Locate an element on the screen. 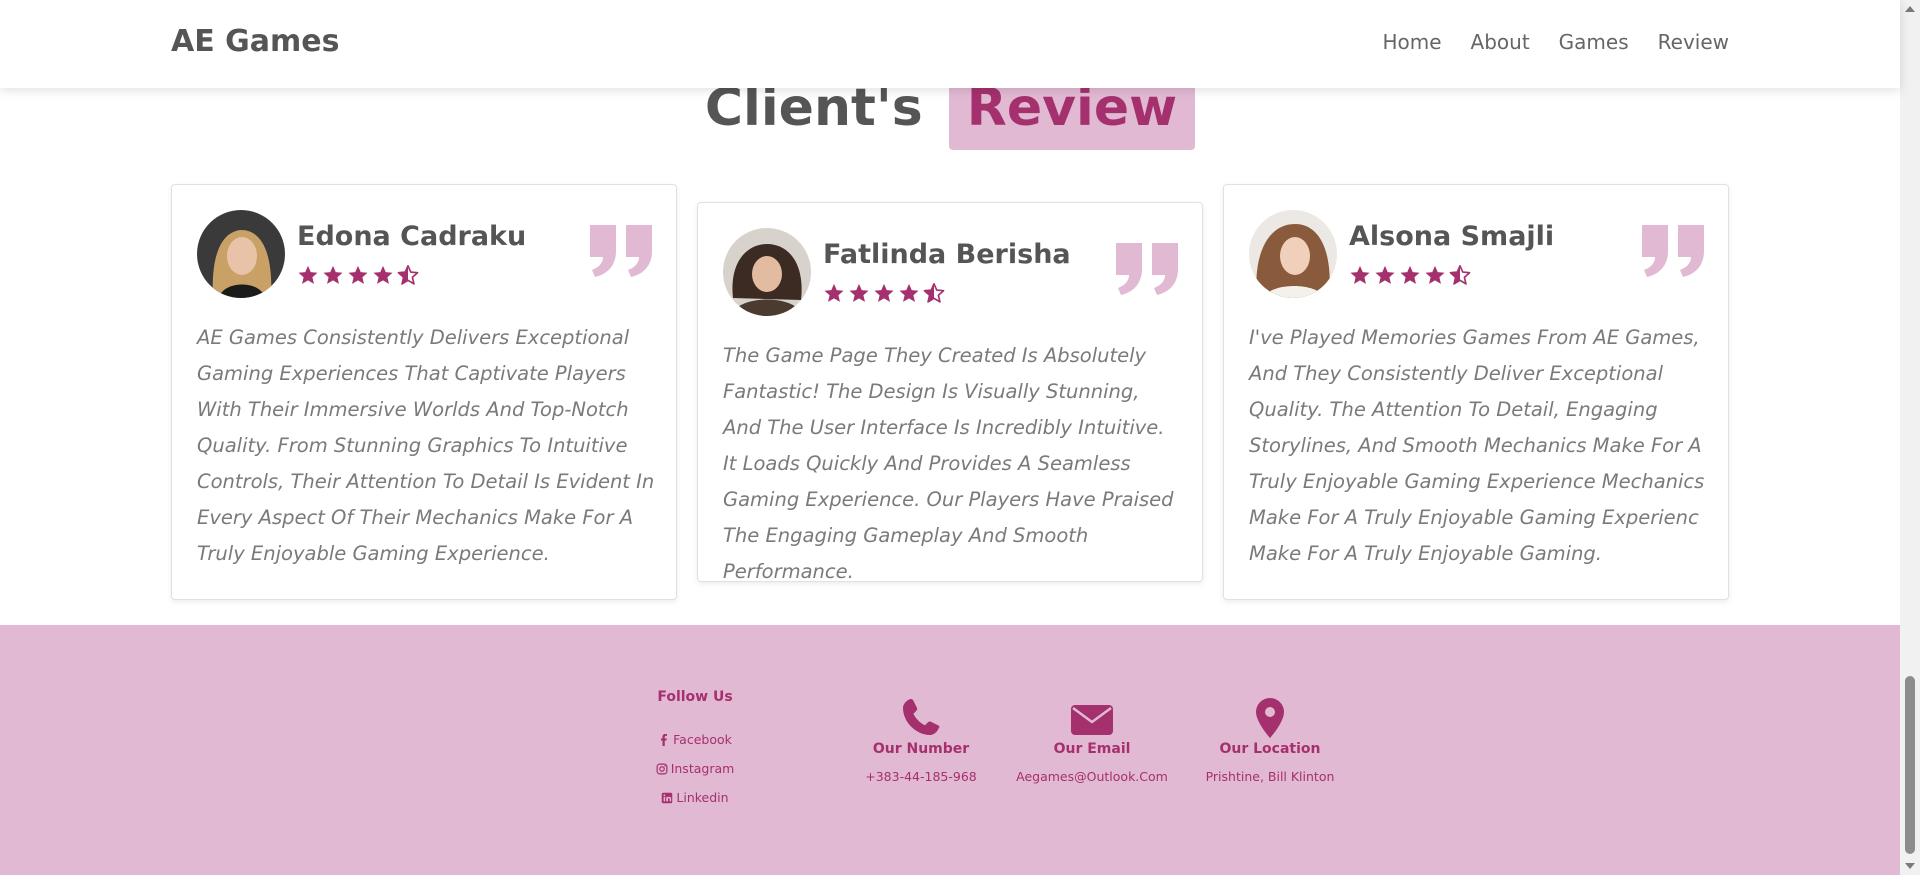  contact-number: Our Number +383-44-185-968 is located at coordinates (921, 740).